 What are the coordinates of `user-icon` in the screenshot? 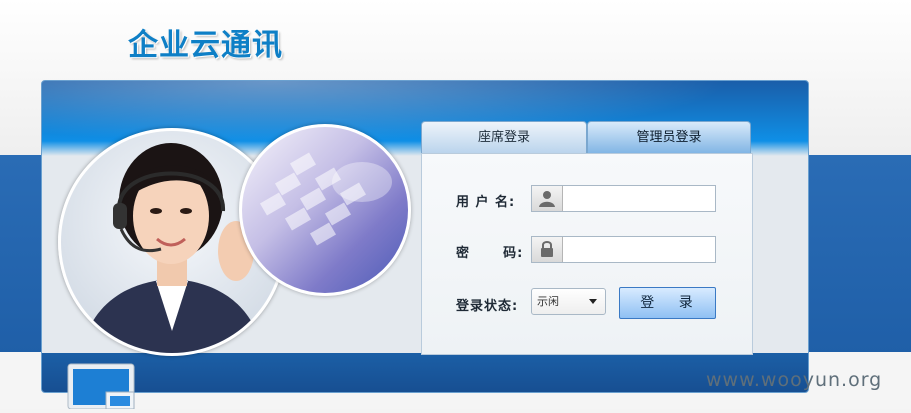 It's located at (547, 198).